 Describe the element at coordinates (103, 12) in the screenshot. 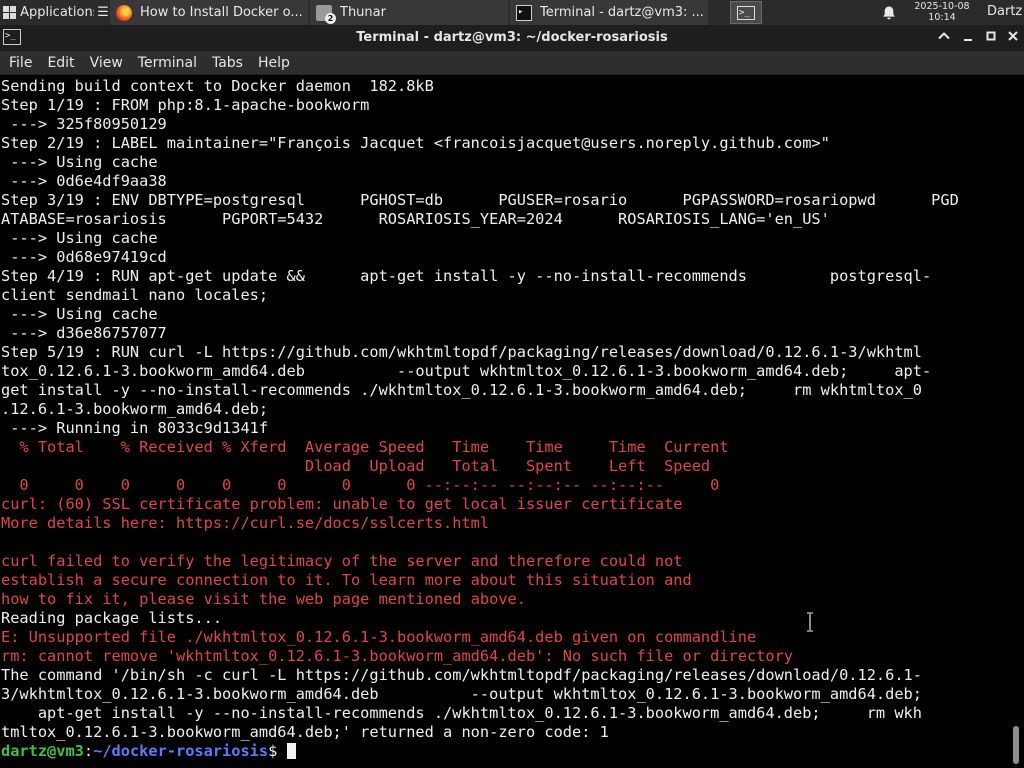

I see `applications-menu-icon: ☰` at that location.